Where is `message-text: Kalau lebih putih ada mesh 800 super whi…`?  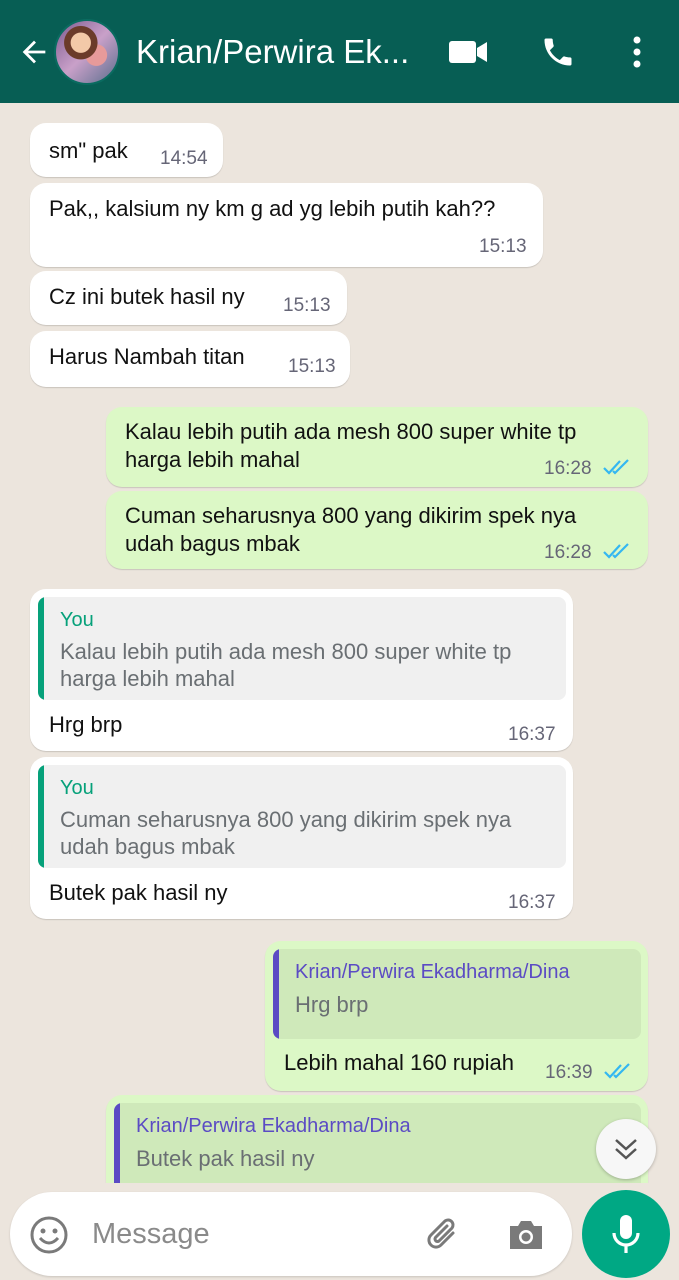
message-text: Kalau lebih putih ada mesh 800 super whi… is located at coordinates (350, 446).